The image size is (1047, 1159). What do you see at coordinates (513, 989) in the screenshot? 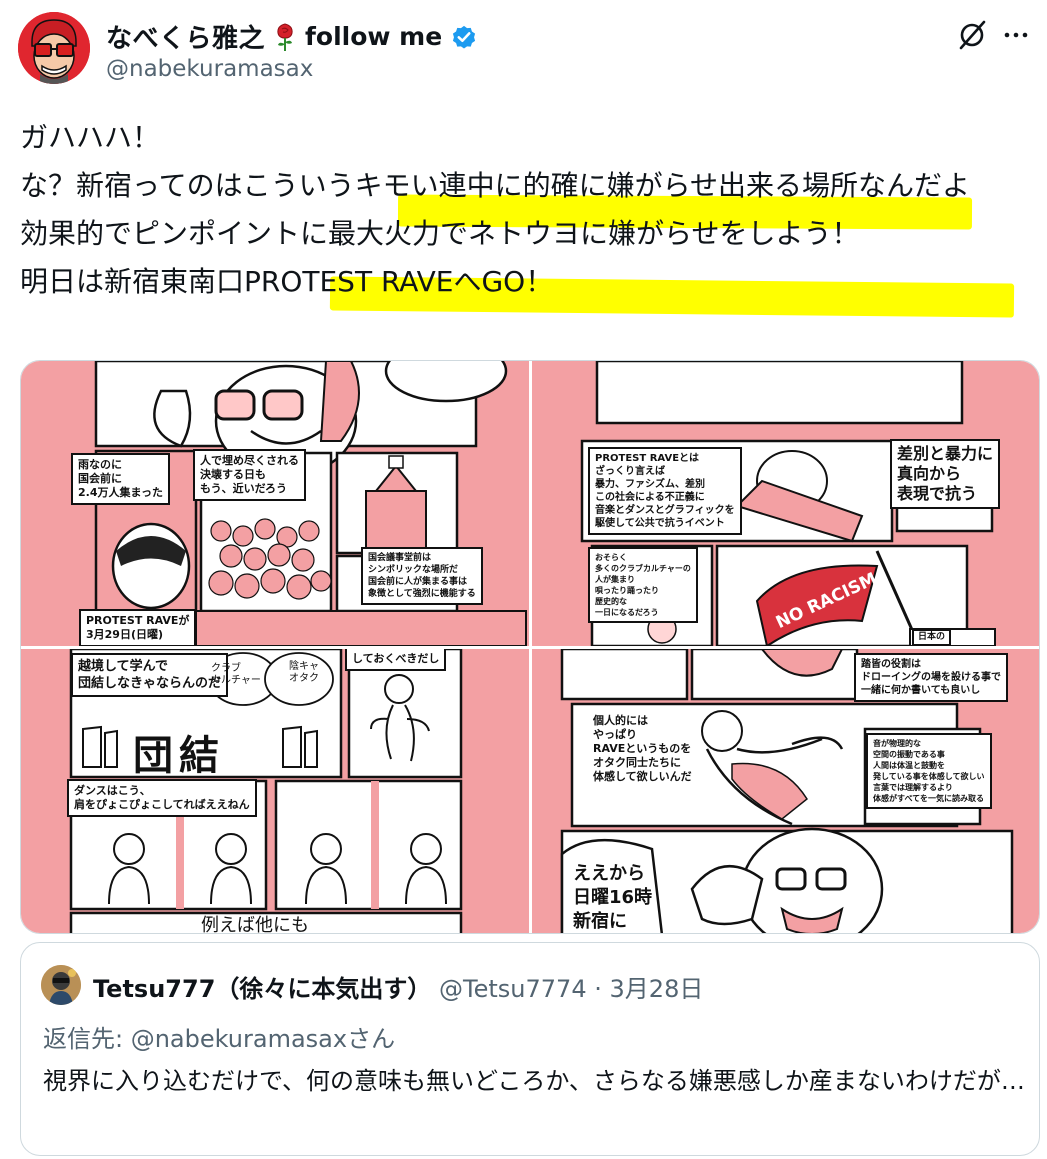
I see `quoted-author-handle: @Tetsu7774` at bounding box center [513, 989].